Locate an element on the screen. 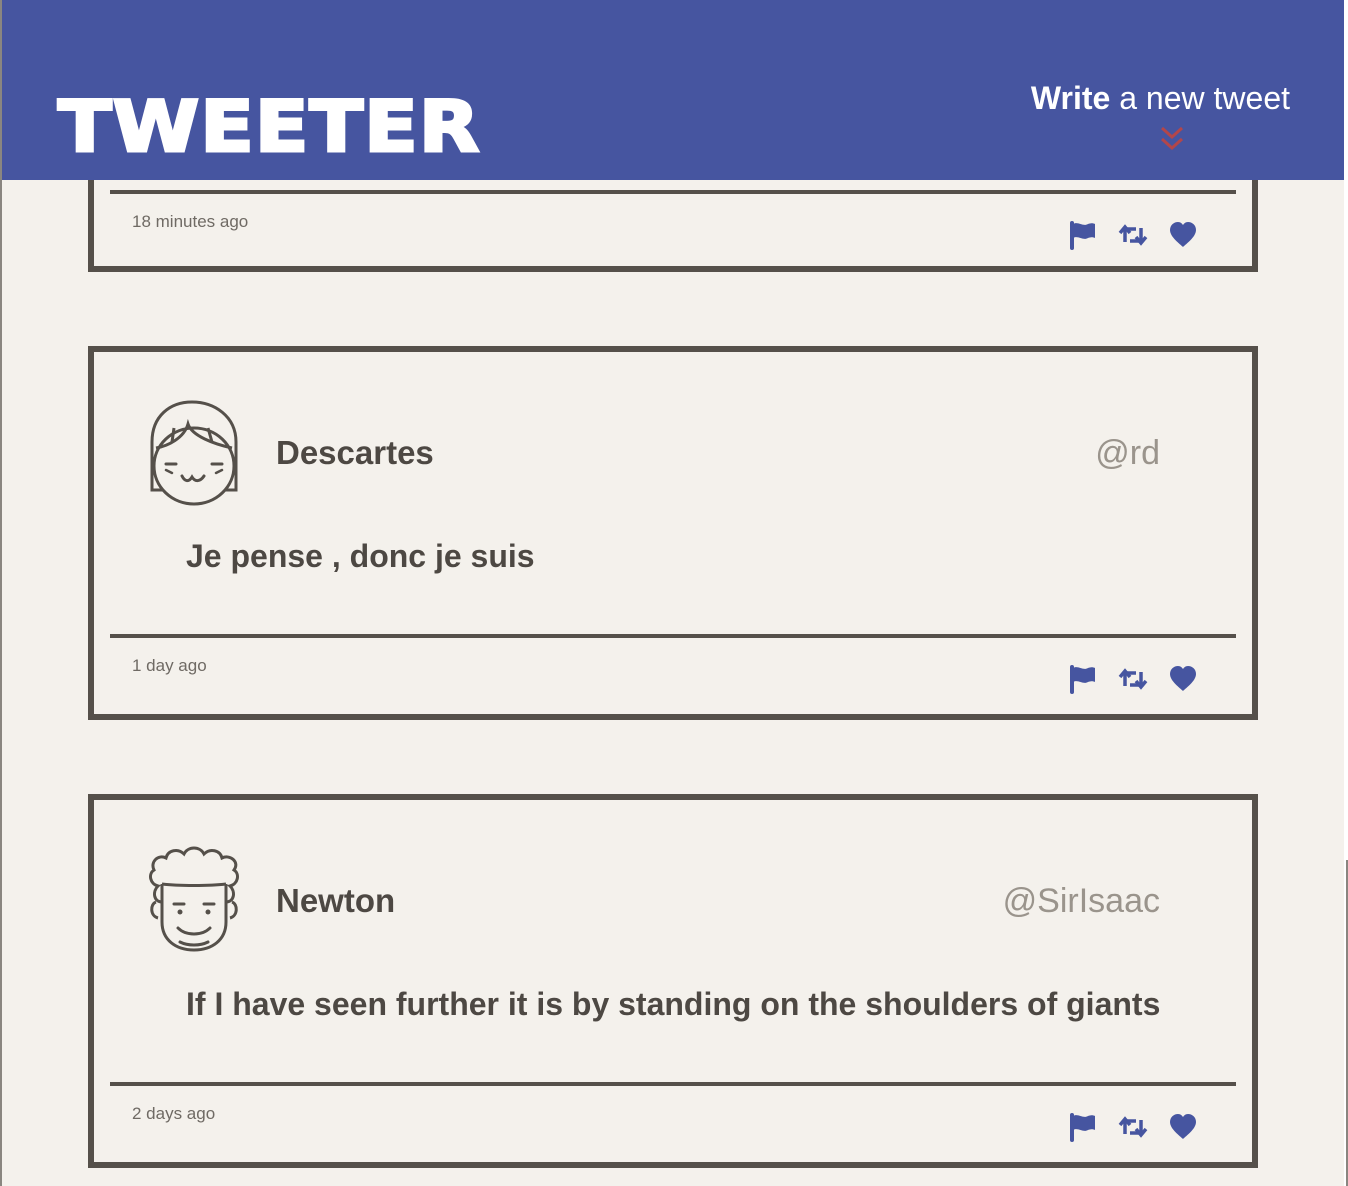 The width and height of the screenshot is (1348, 1186). tweet-header: Newton @SirIsaac is located at coordinates (673, 876).